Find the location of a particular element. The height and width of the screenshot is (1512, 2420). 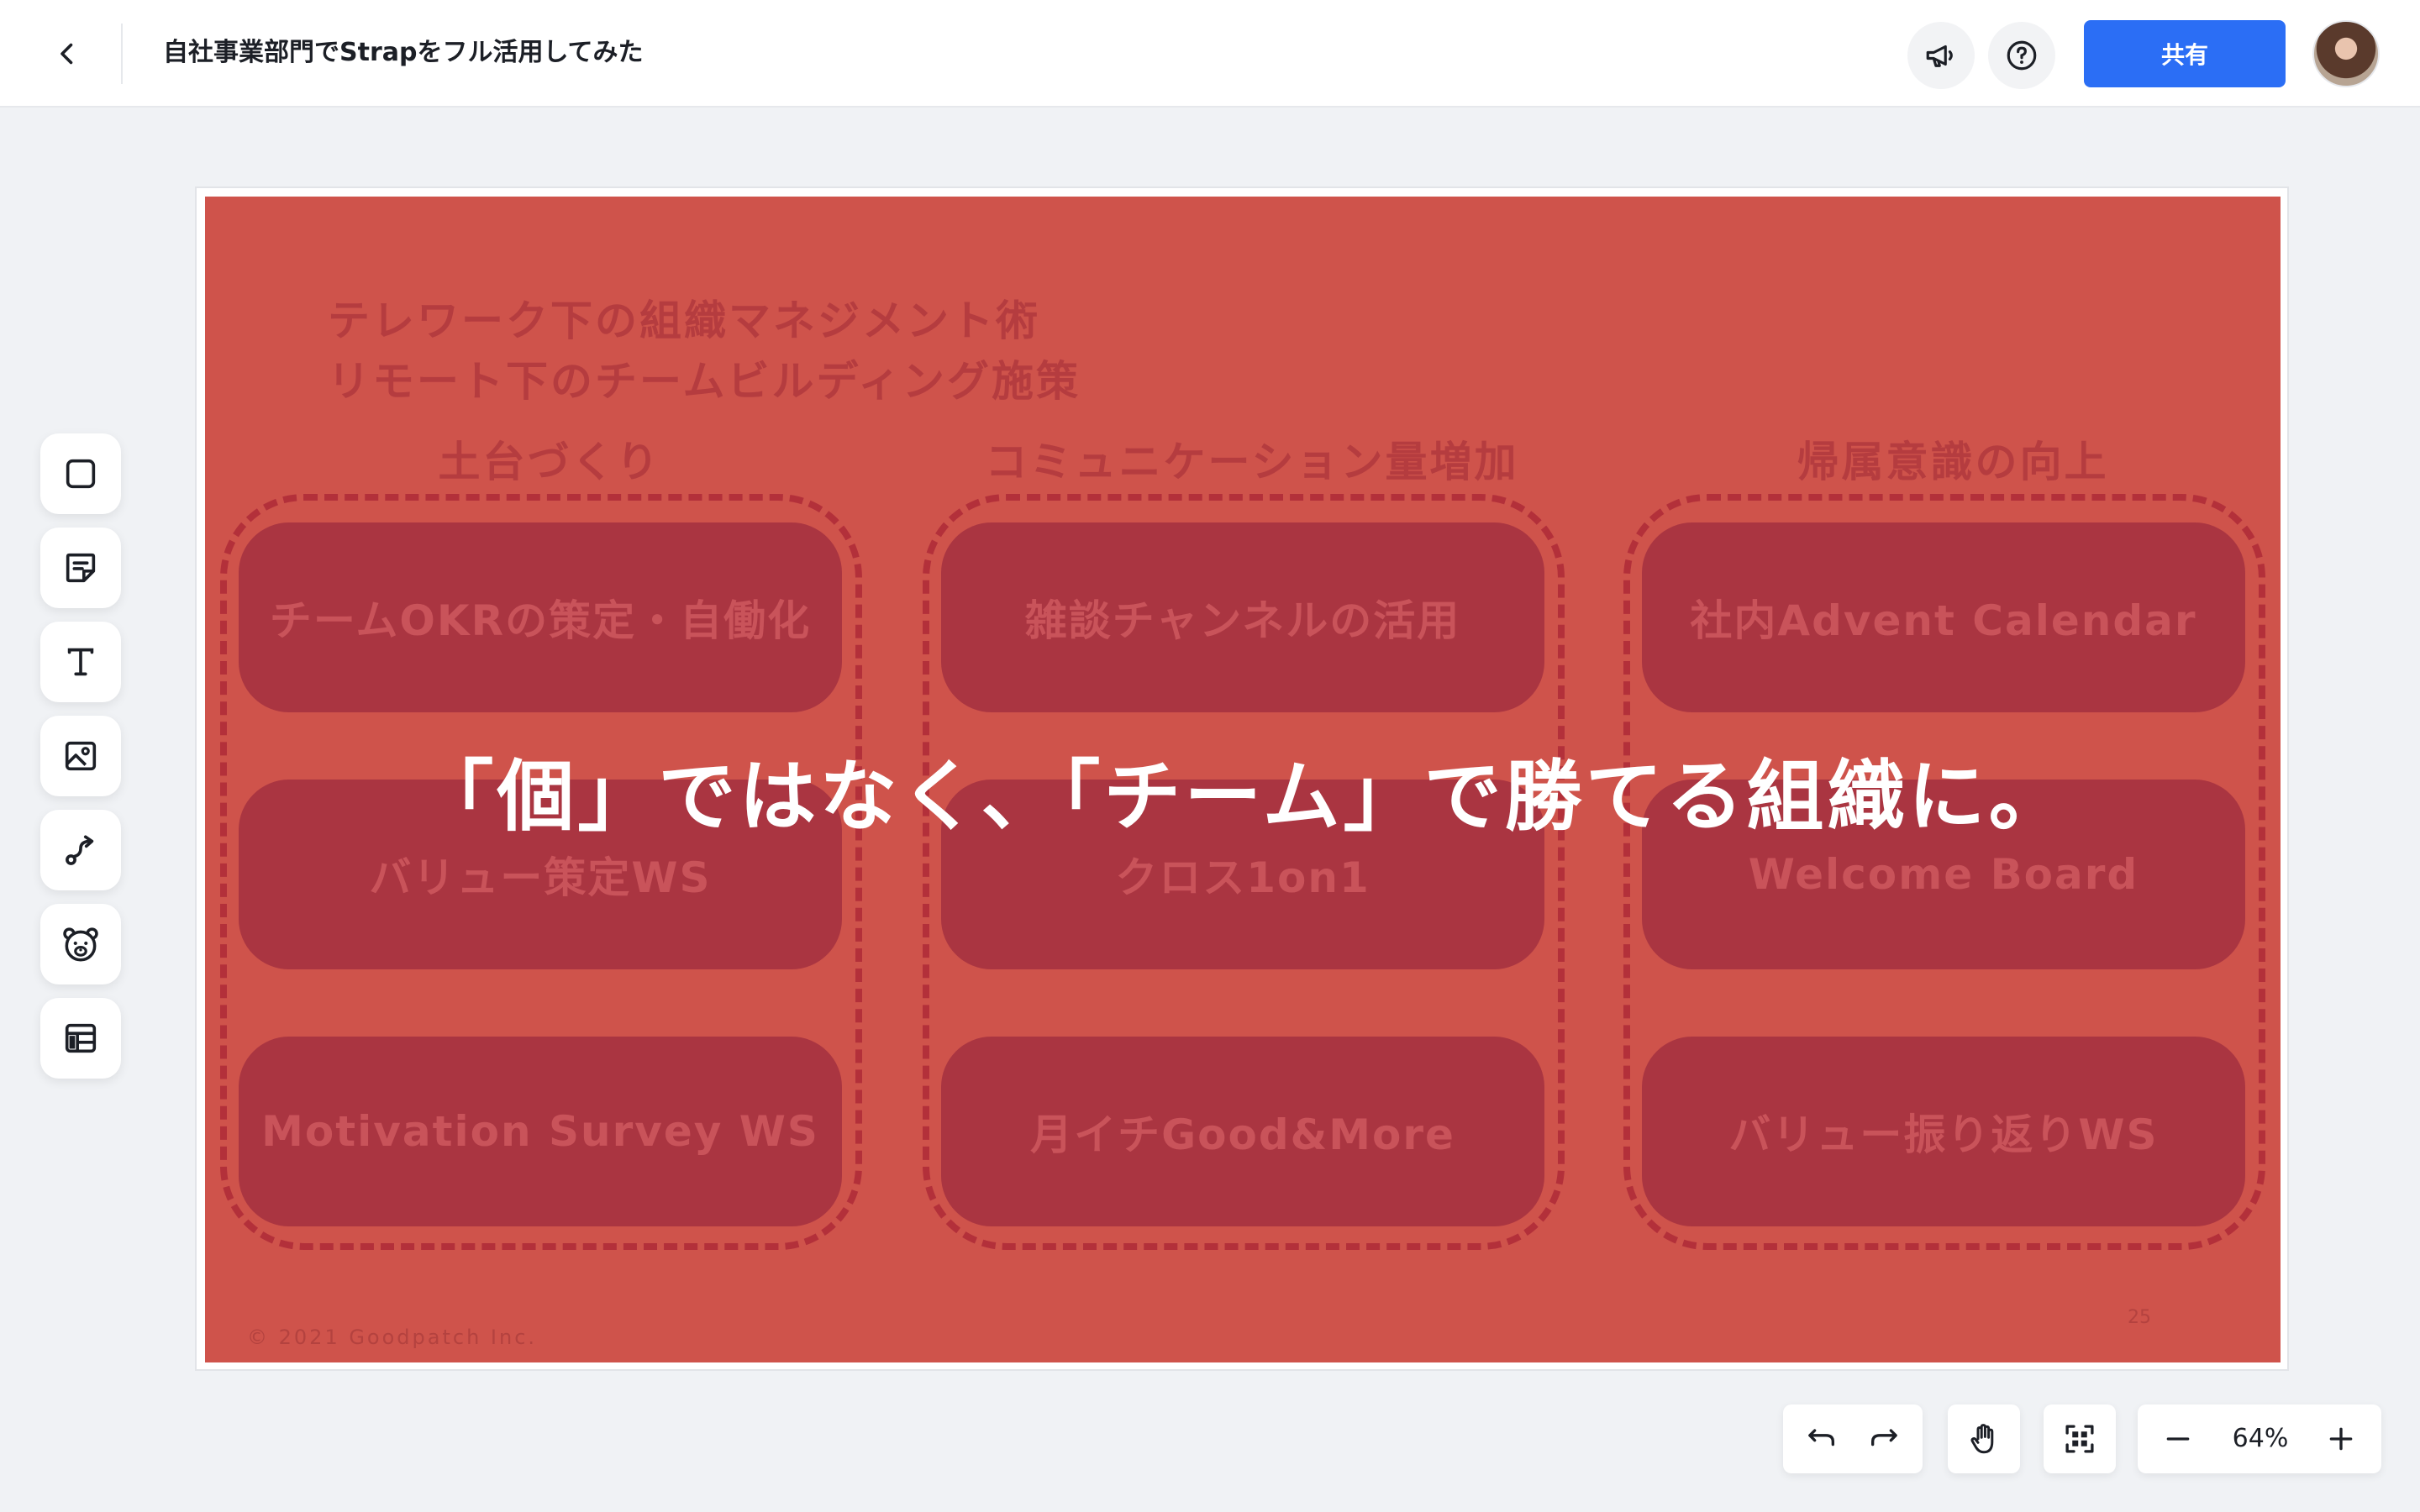

initiative-card: チームOKRの策定・自働化 is located at coordinates (540, 617).